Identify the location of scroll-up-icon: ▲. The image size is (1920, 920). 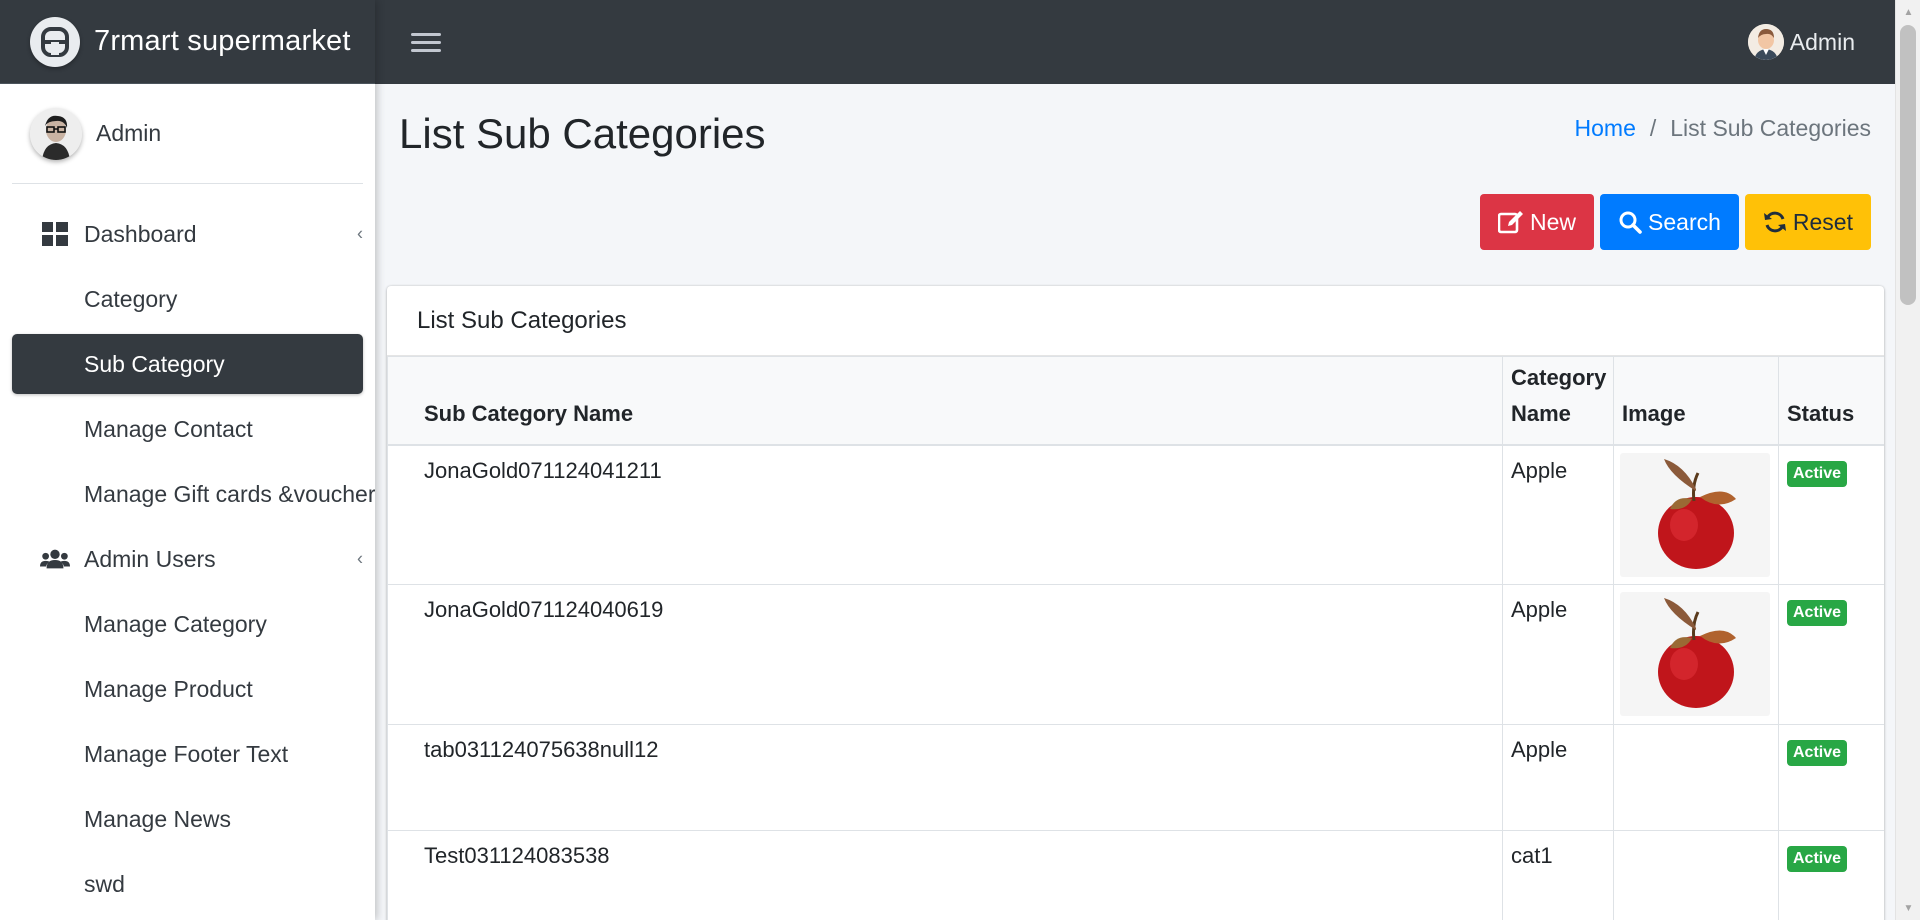
(1908, 12).